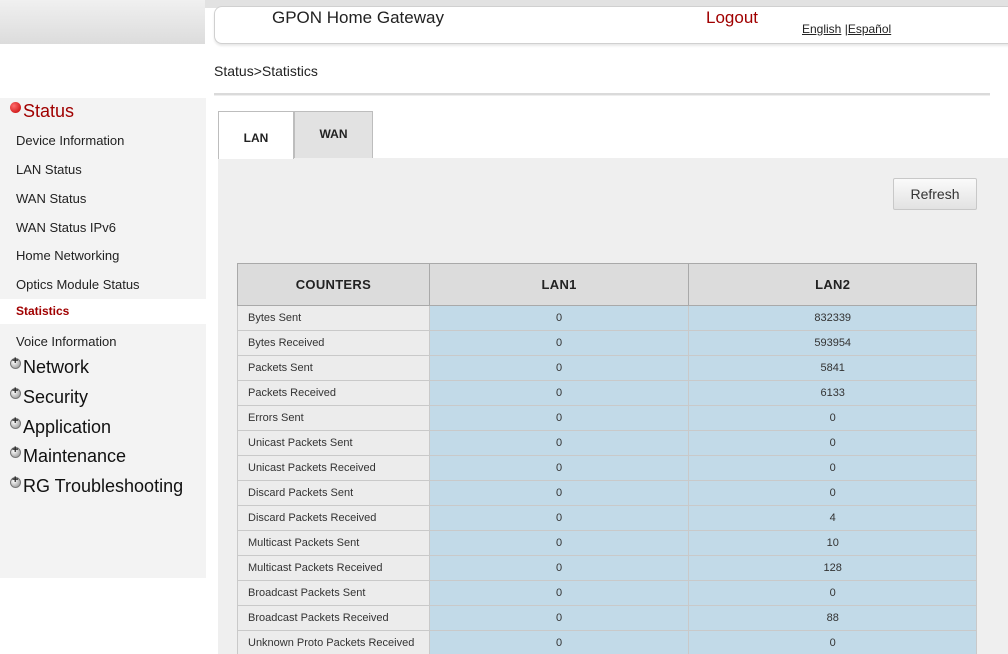  I want to click on table-header-row: COUNTERS LAN1 LAN2, so click(607, 284).